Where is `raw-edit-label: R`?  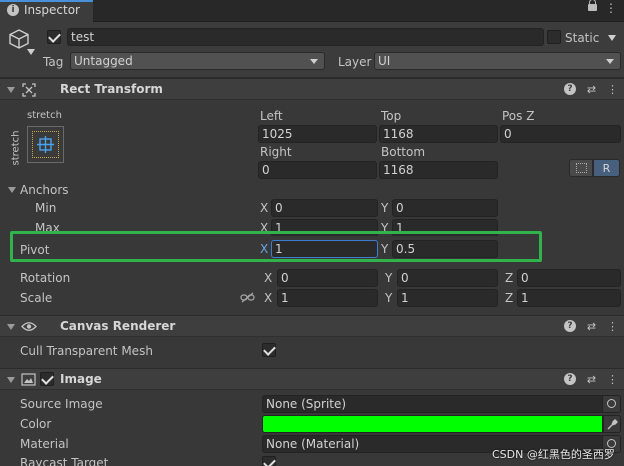 raw-edit-label: R is located at coordinates (606, 168).